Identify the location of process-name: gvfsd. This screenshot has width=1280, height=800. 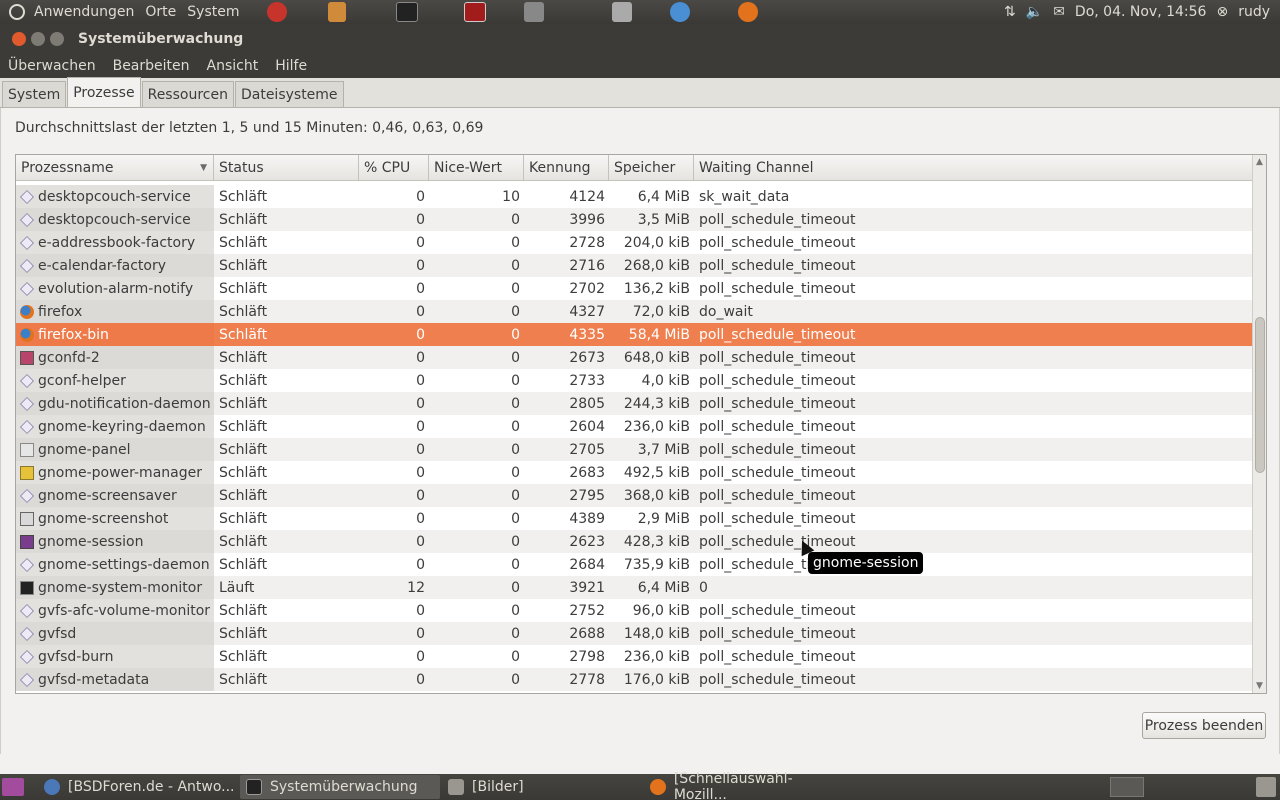
(57, 633).